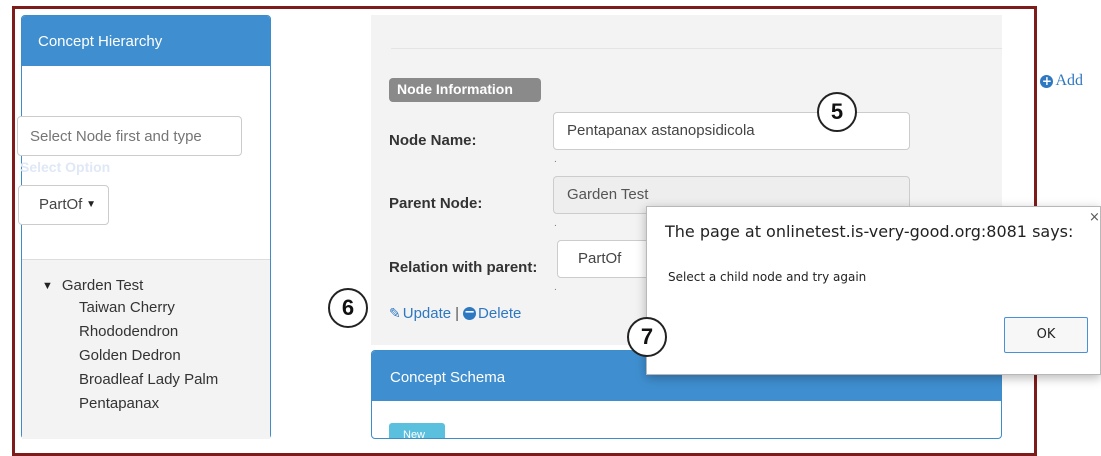 This screenshot has width=1101, height=456. I want to click on tree-node-child: Broadleaf Lady Palm, so click(156, 380).